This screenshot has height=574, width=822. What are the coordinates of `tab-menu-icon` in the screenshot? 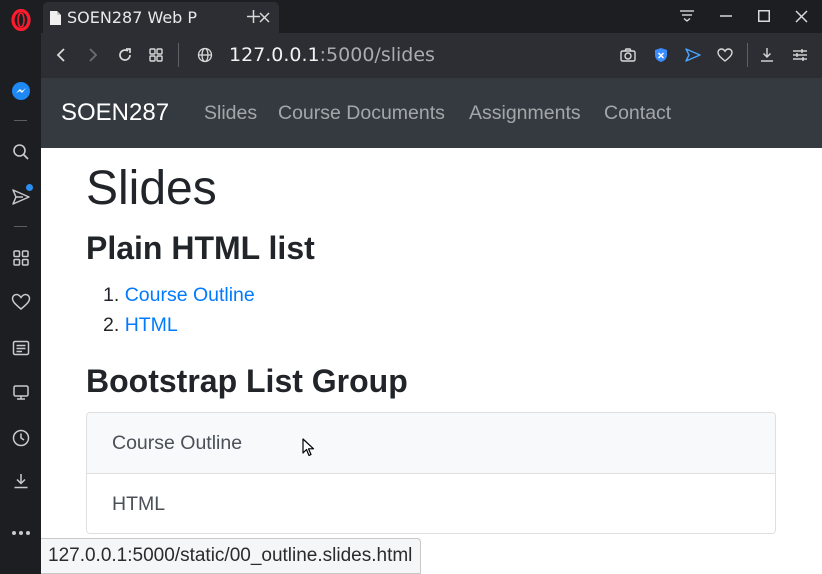 It's located at (687, 16).